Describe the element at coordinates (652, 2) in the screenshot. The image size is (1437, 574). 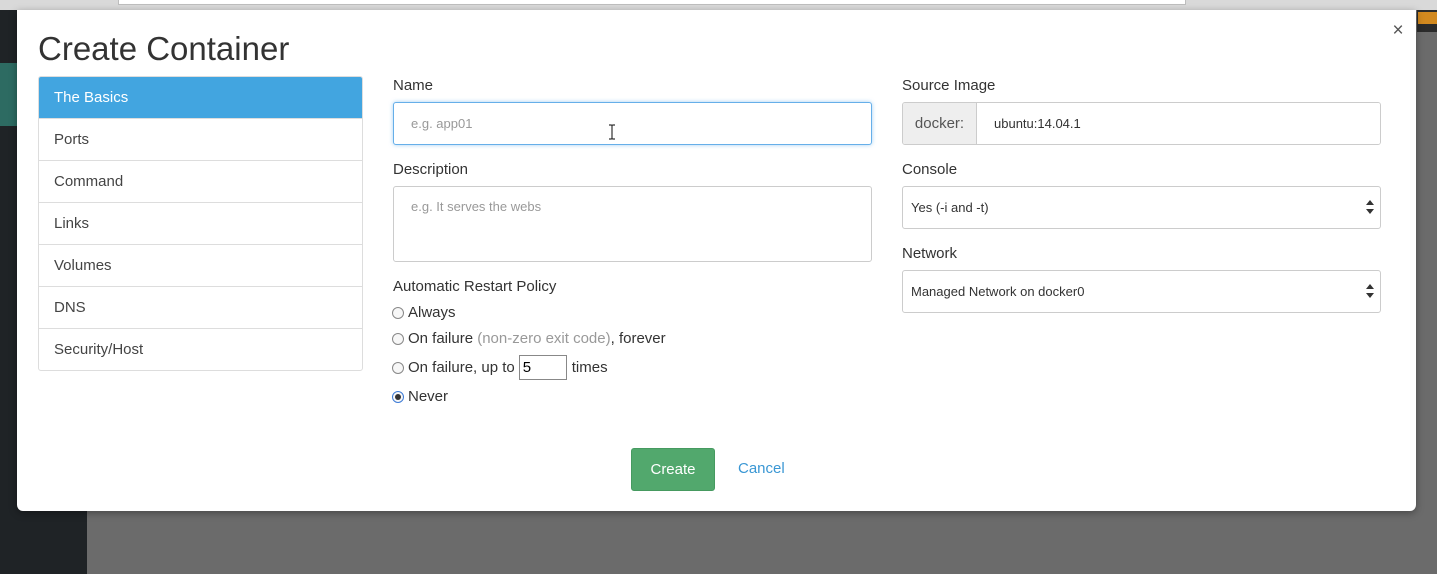
I see `browser-address-bar` at that location.